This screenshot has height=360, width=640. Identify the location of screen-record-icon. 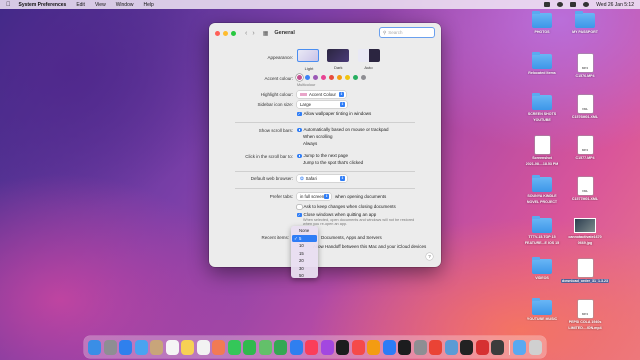
(547, 4).